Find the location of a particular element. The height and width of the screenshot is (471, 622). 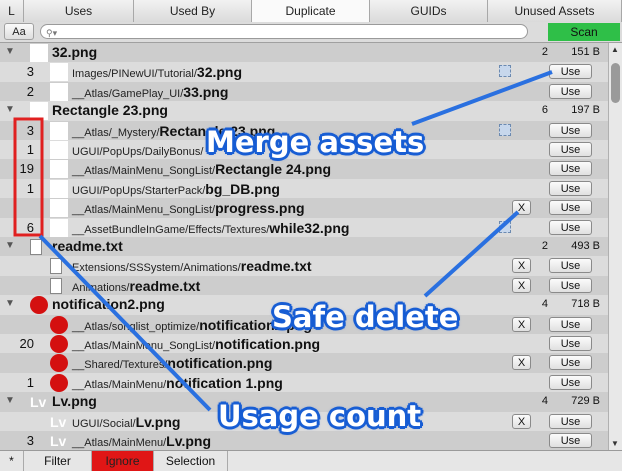

tab-l: L is located at coordinates (12, 11).